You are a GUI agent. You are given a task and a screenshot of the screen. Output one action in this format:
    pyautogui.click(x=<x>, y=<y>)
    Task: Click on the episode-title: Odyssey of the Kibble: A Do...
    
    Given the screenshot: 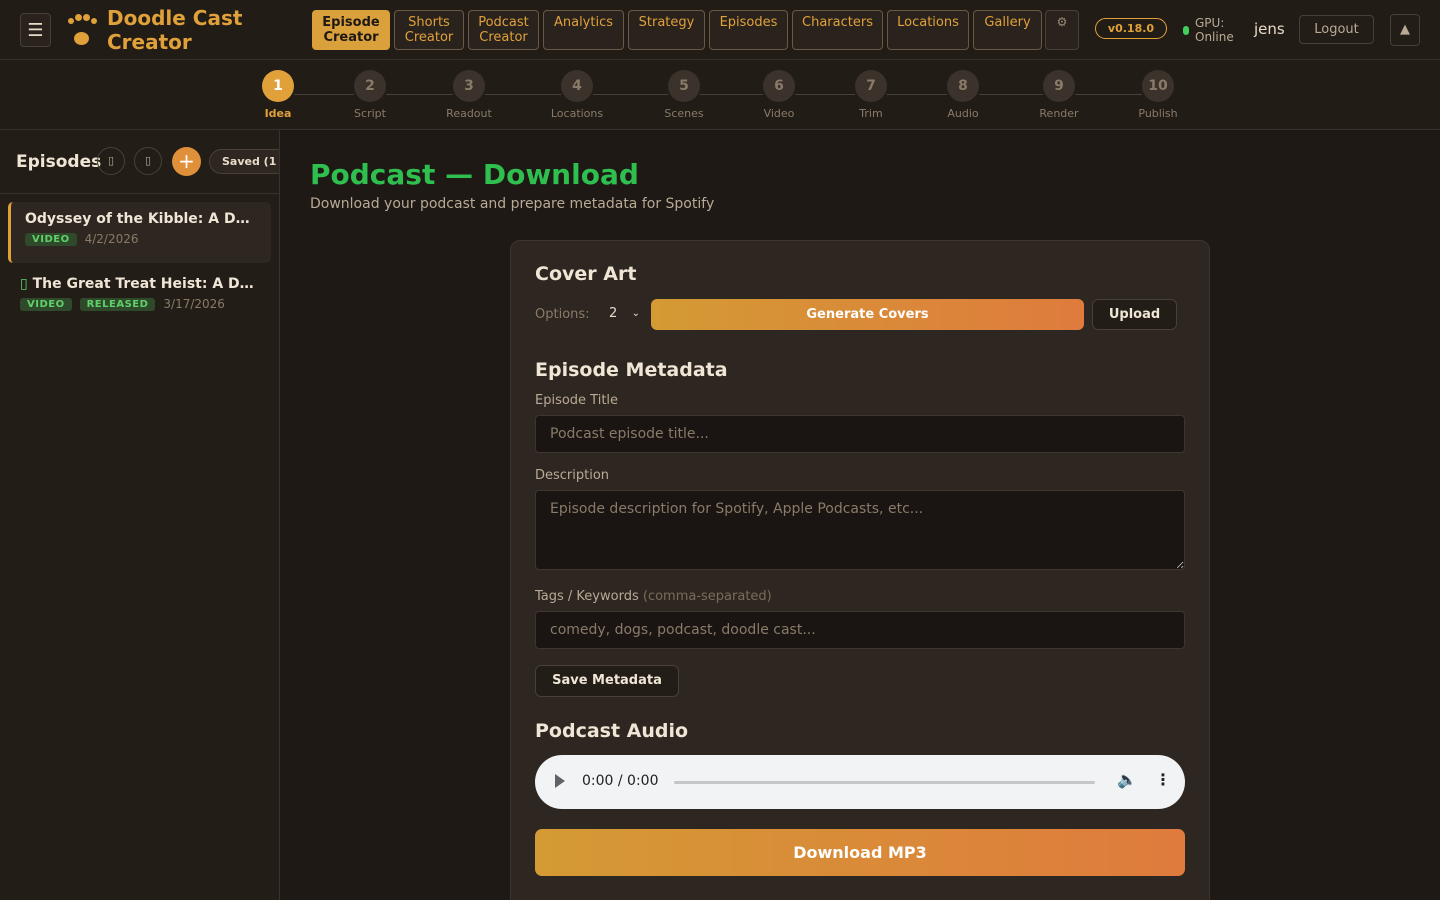 What is the action you would take?
    pyautogui.click(x=141, y=219)
    